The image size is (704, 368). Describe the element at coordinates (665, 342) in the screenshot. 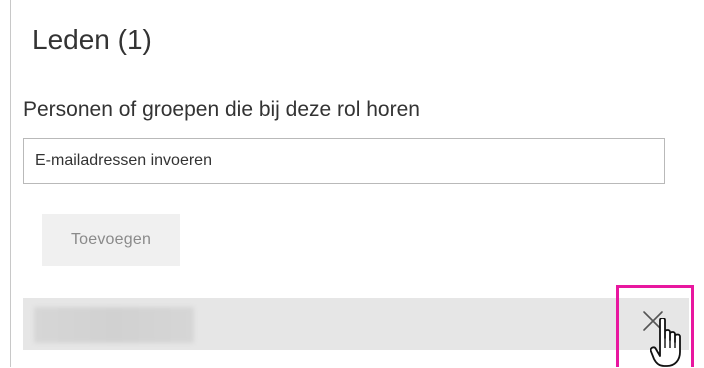

I see `hand-pointer-icon` at that location.